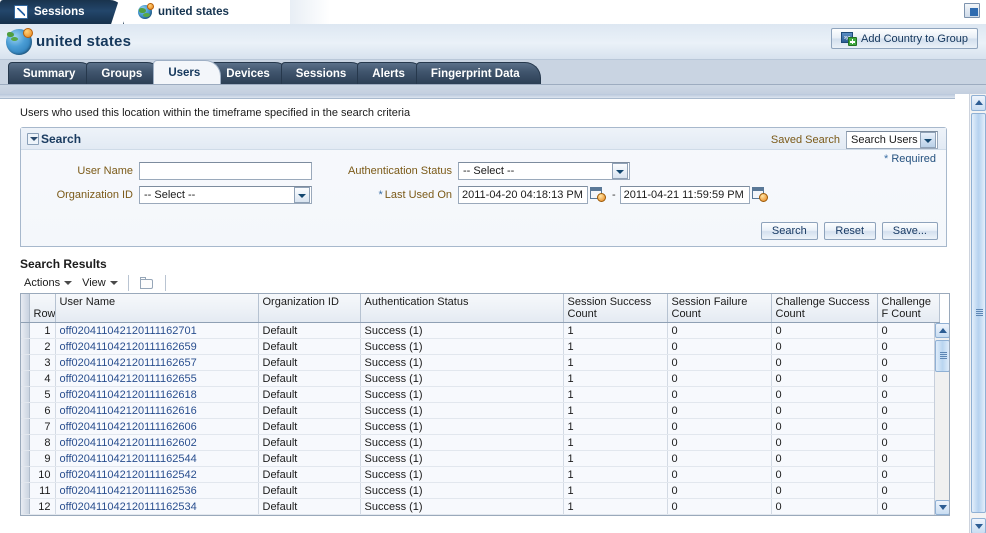 Image resolution: width=986 pixels, height=533 pixels. What do you see at coordinates (908, 308) in the screenshot?
I see `column-header-challenge-failure-count: Challenge F Count` at bounding box center [908, 308].